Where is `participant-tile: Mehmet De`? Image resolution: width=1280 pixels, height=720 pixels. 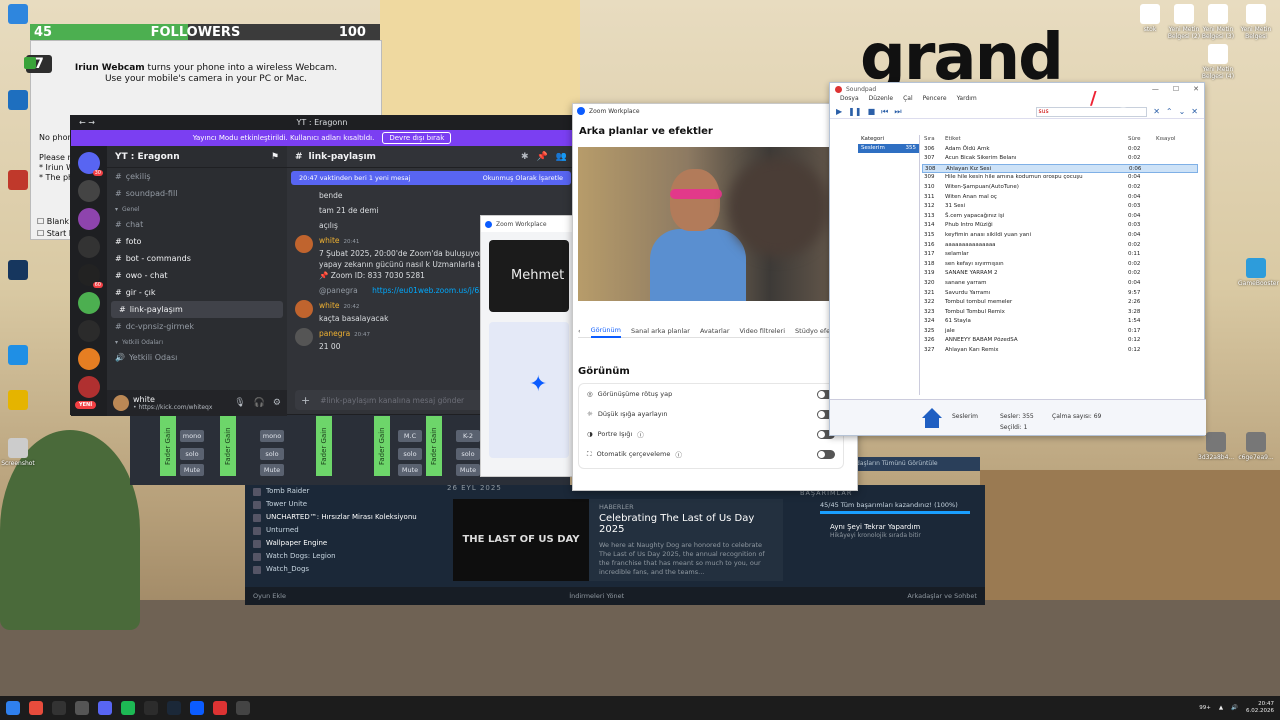 participant-tile: Mehmet De is located at coordinates (529, 276).